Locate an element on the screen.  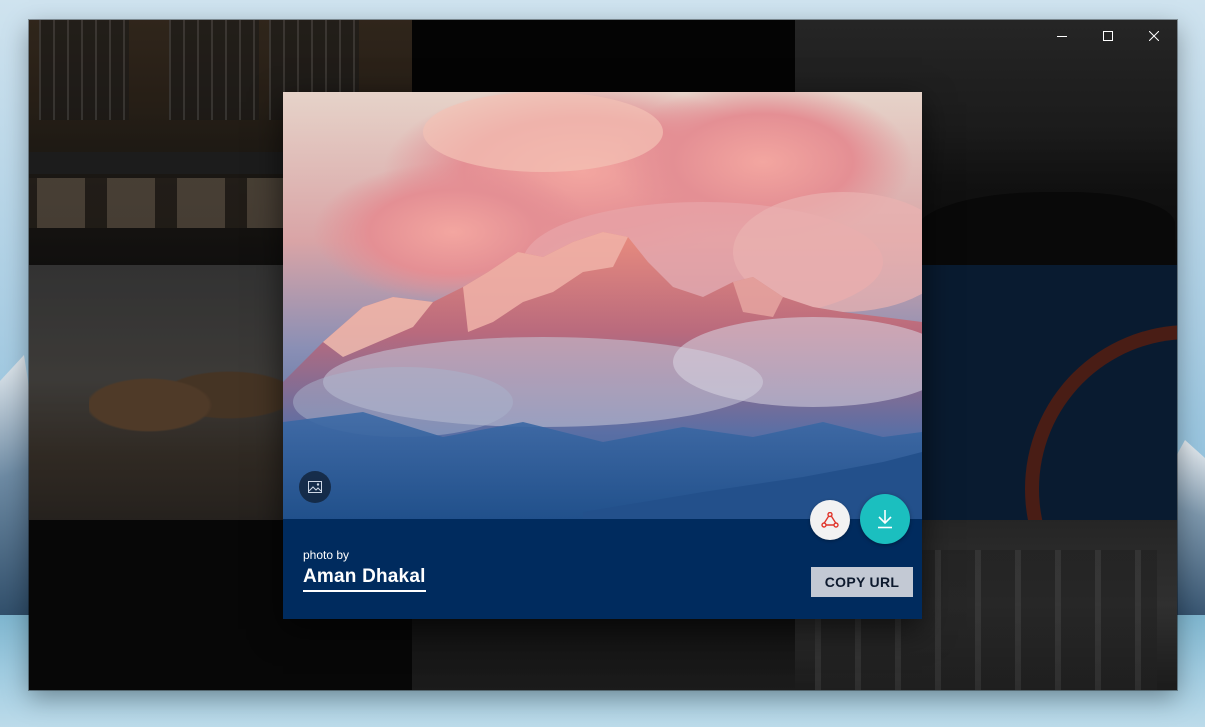
copy-url-button: COPY URL is located at coordinates (862, 582).